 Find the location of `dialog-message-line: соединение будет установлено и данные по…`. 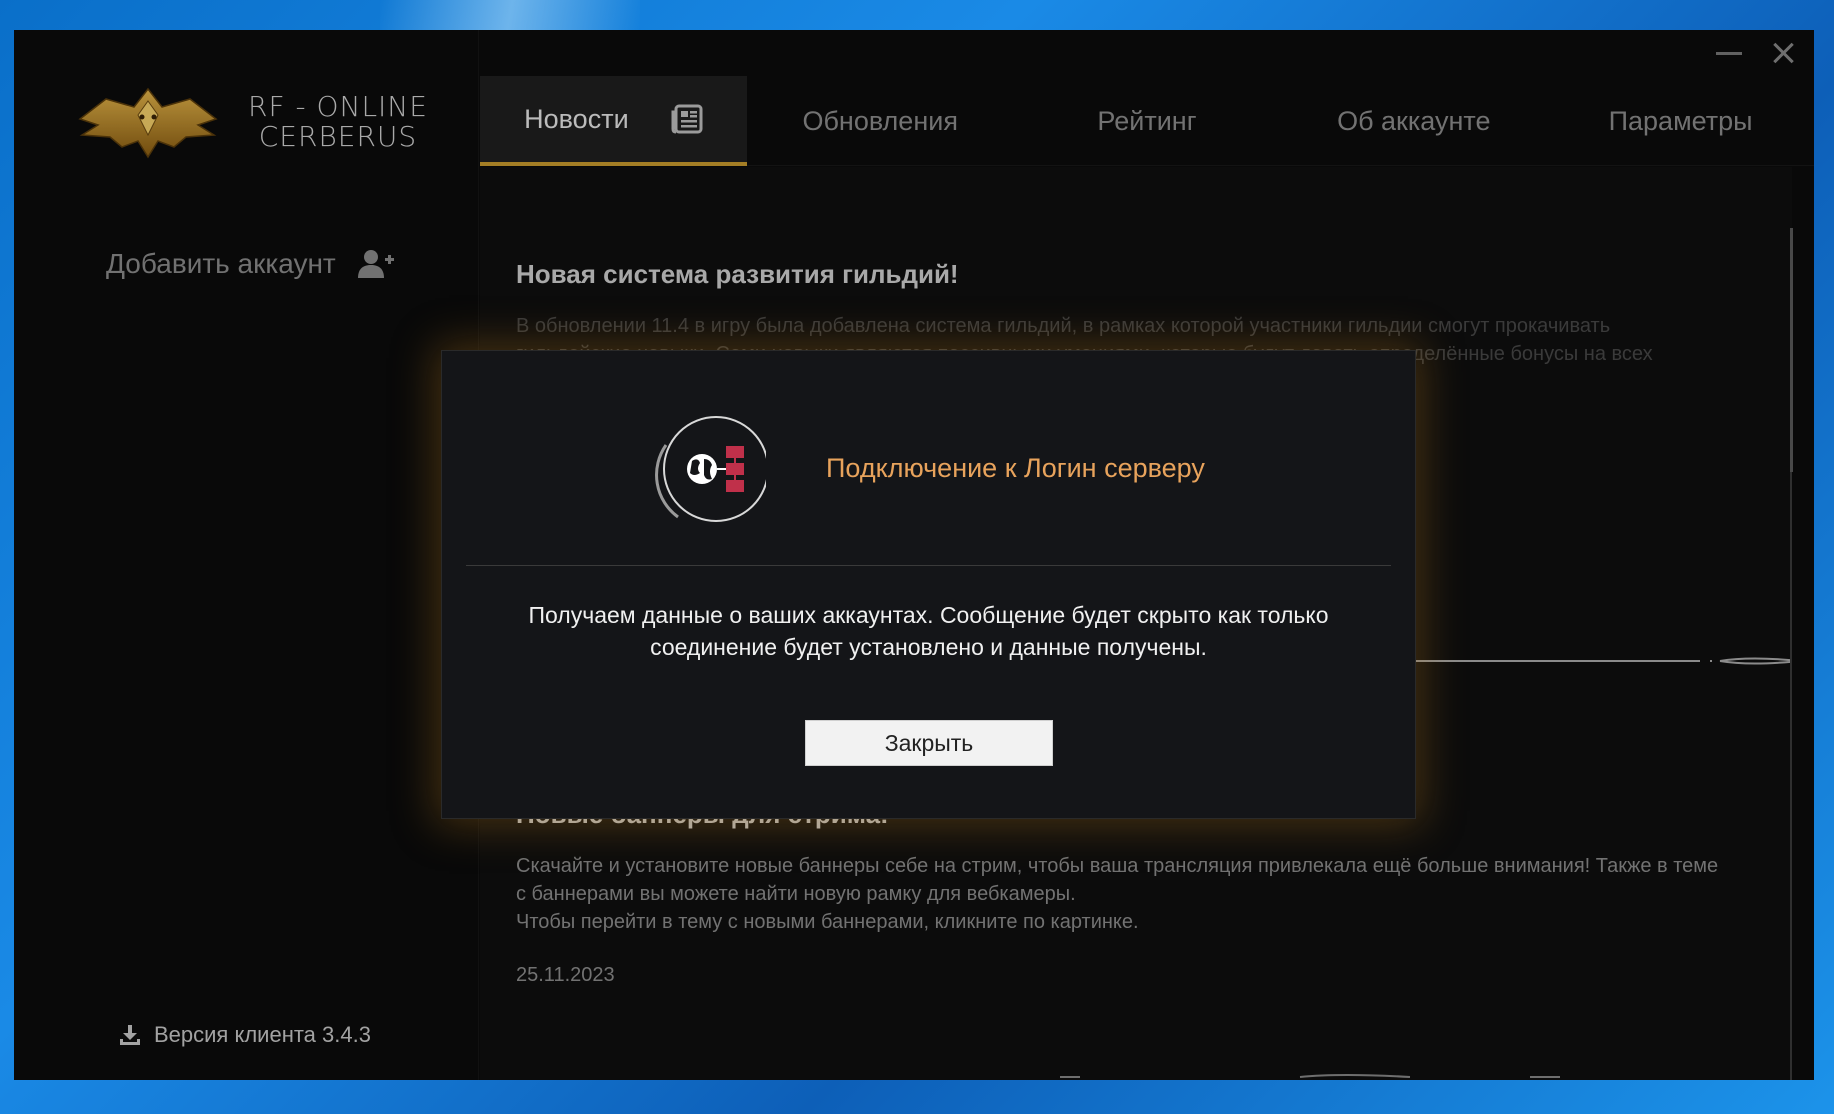

dialog-message-line: соединение будет установлено и данные по… is located at coordinates (928, 647).